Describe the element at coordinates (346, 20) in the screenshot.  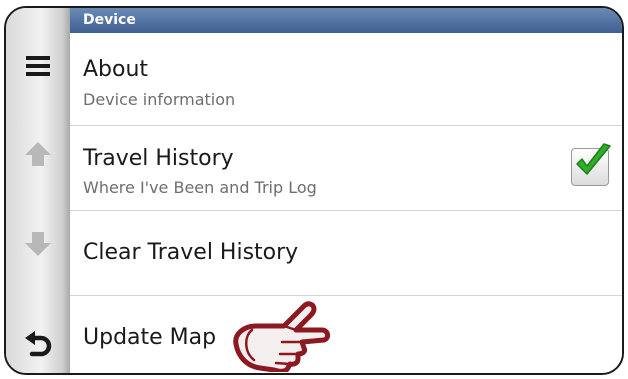
I see `page-title: Device` at that location.